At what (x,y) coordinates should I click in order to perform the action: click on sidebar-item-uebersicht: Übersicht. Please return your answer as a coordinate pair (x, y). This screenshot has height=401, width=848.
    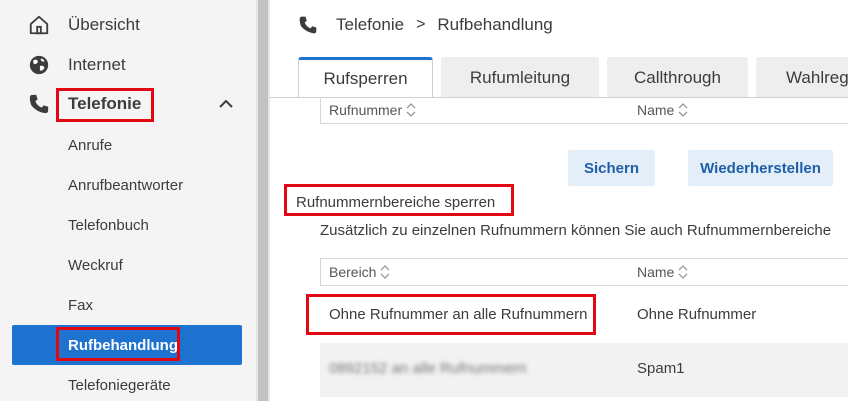
    Looking at the image, I should click on (128, 25).